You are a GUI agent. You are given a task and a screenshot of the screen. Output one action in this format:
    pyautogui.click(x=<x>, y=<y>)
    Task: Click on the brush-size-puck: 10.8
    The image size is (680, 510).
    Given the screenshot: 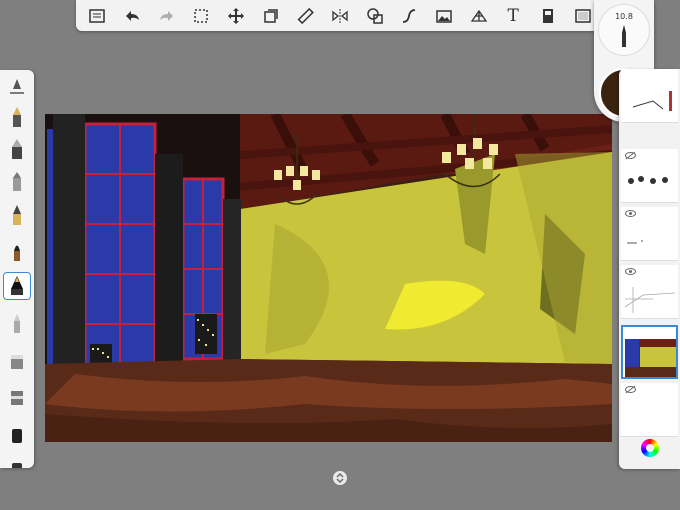 What is the action you would take?
    pyautogui.click(x=624, y=30)
    